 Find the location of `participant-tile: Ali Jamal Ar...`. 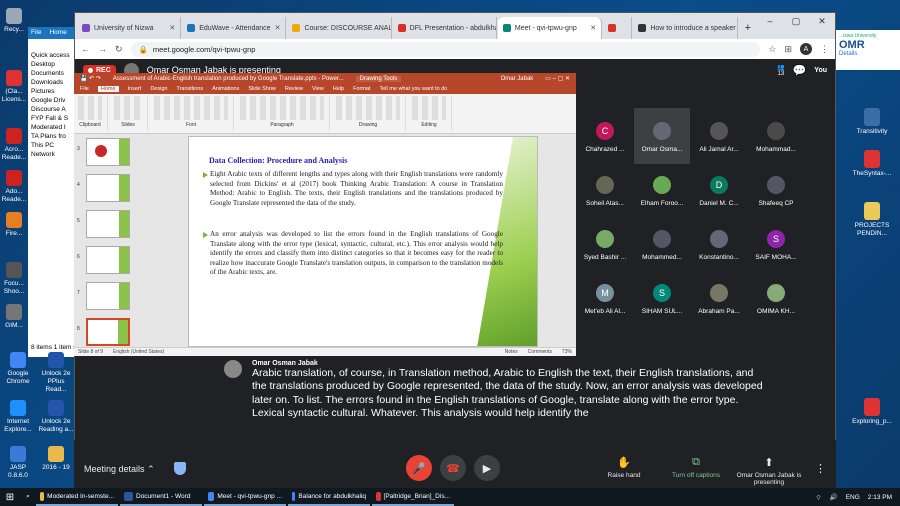

participant-tile: Ali Jamal Ar... is located at coordinates (719, 136).